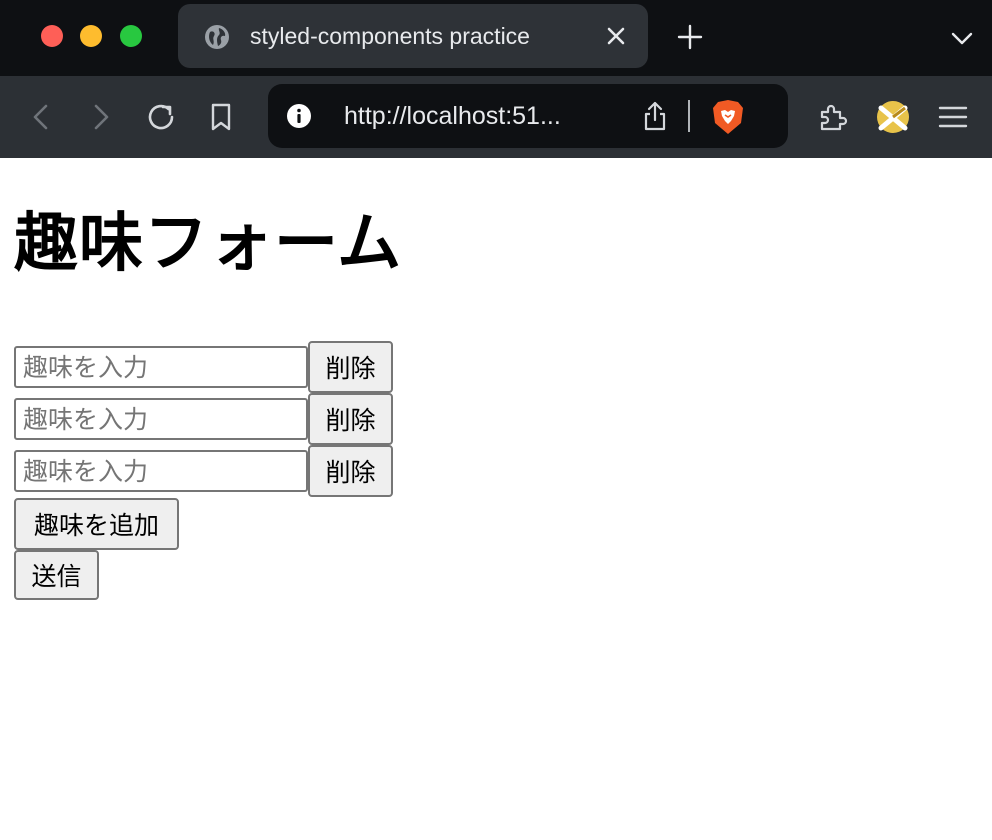 The width and height of the screenshot is (992, 840). I want to click on tab-bar: styled-components practice, so click(496, 38).